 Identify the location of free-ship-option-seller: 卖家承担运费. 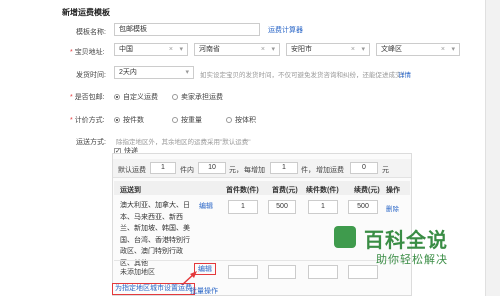
(197, 97).